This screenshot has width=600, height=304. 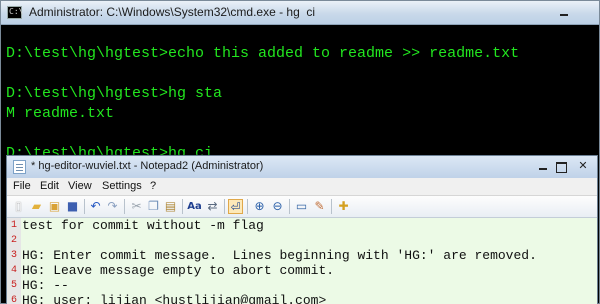 What do you see at coordinates (561, 166) in the screenshot?
I see `maximize-button` at bounding box center [561, 166].